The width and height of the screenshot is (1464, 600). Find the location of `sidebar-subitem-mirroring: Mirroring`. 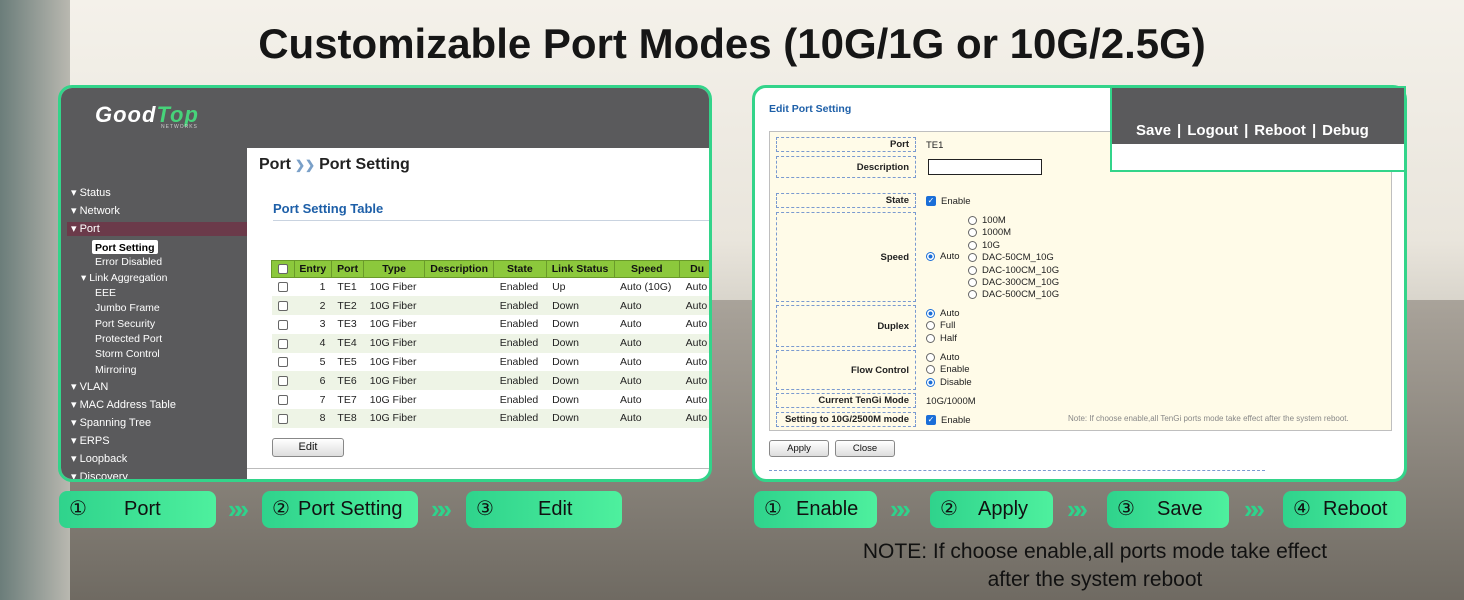

sidebar-subitem-mirroring: Mirroring is located at coordinates (115, 370).